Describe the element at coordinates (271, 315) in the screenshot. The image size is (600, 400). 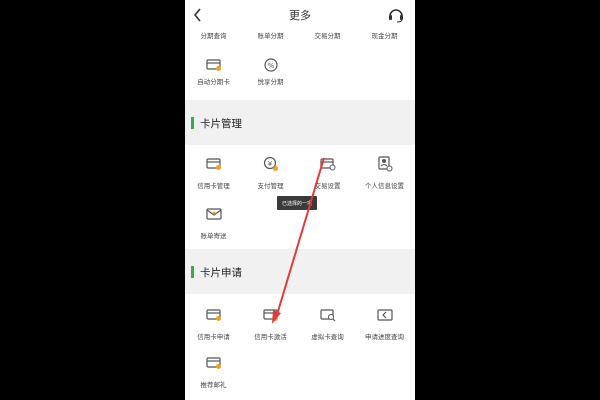
I see `credit-card-activate-icon` at that location.